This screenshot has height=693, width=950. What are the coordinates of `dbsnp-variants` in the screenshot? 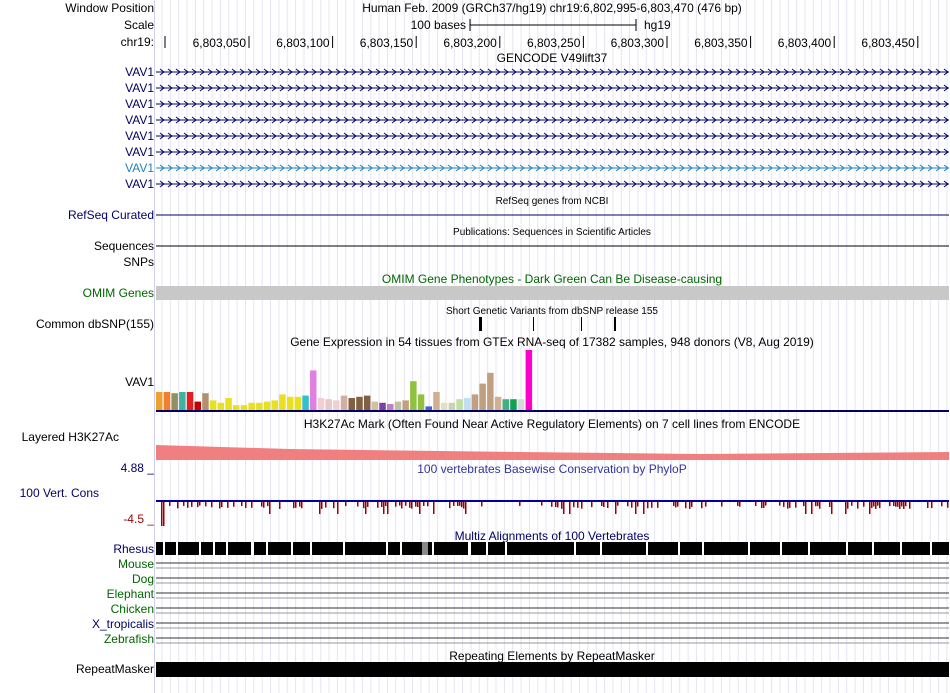 It's located at (547, 324).